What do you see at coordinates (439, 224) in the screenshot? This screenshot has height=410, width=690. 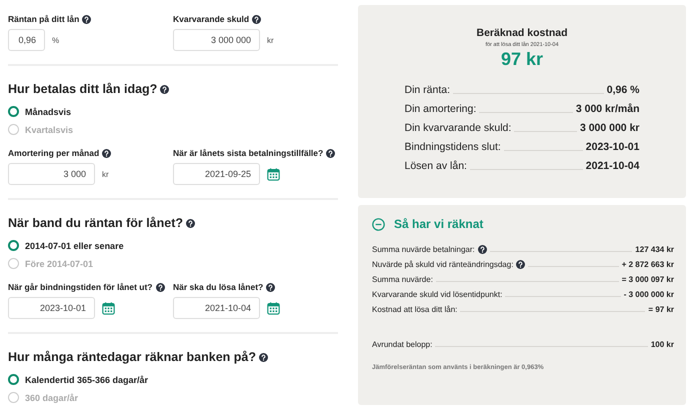 I see `section-heading: Så har vi räknat` at bounding box center [439, 224].